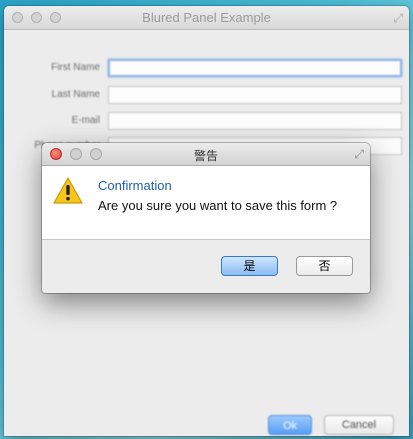  What do you see at coordinates (255, 95) in the screenshot?
I see `last-name-input` at bounding box center [255, 95].